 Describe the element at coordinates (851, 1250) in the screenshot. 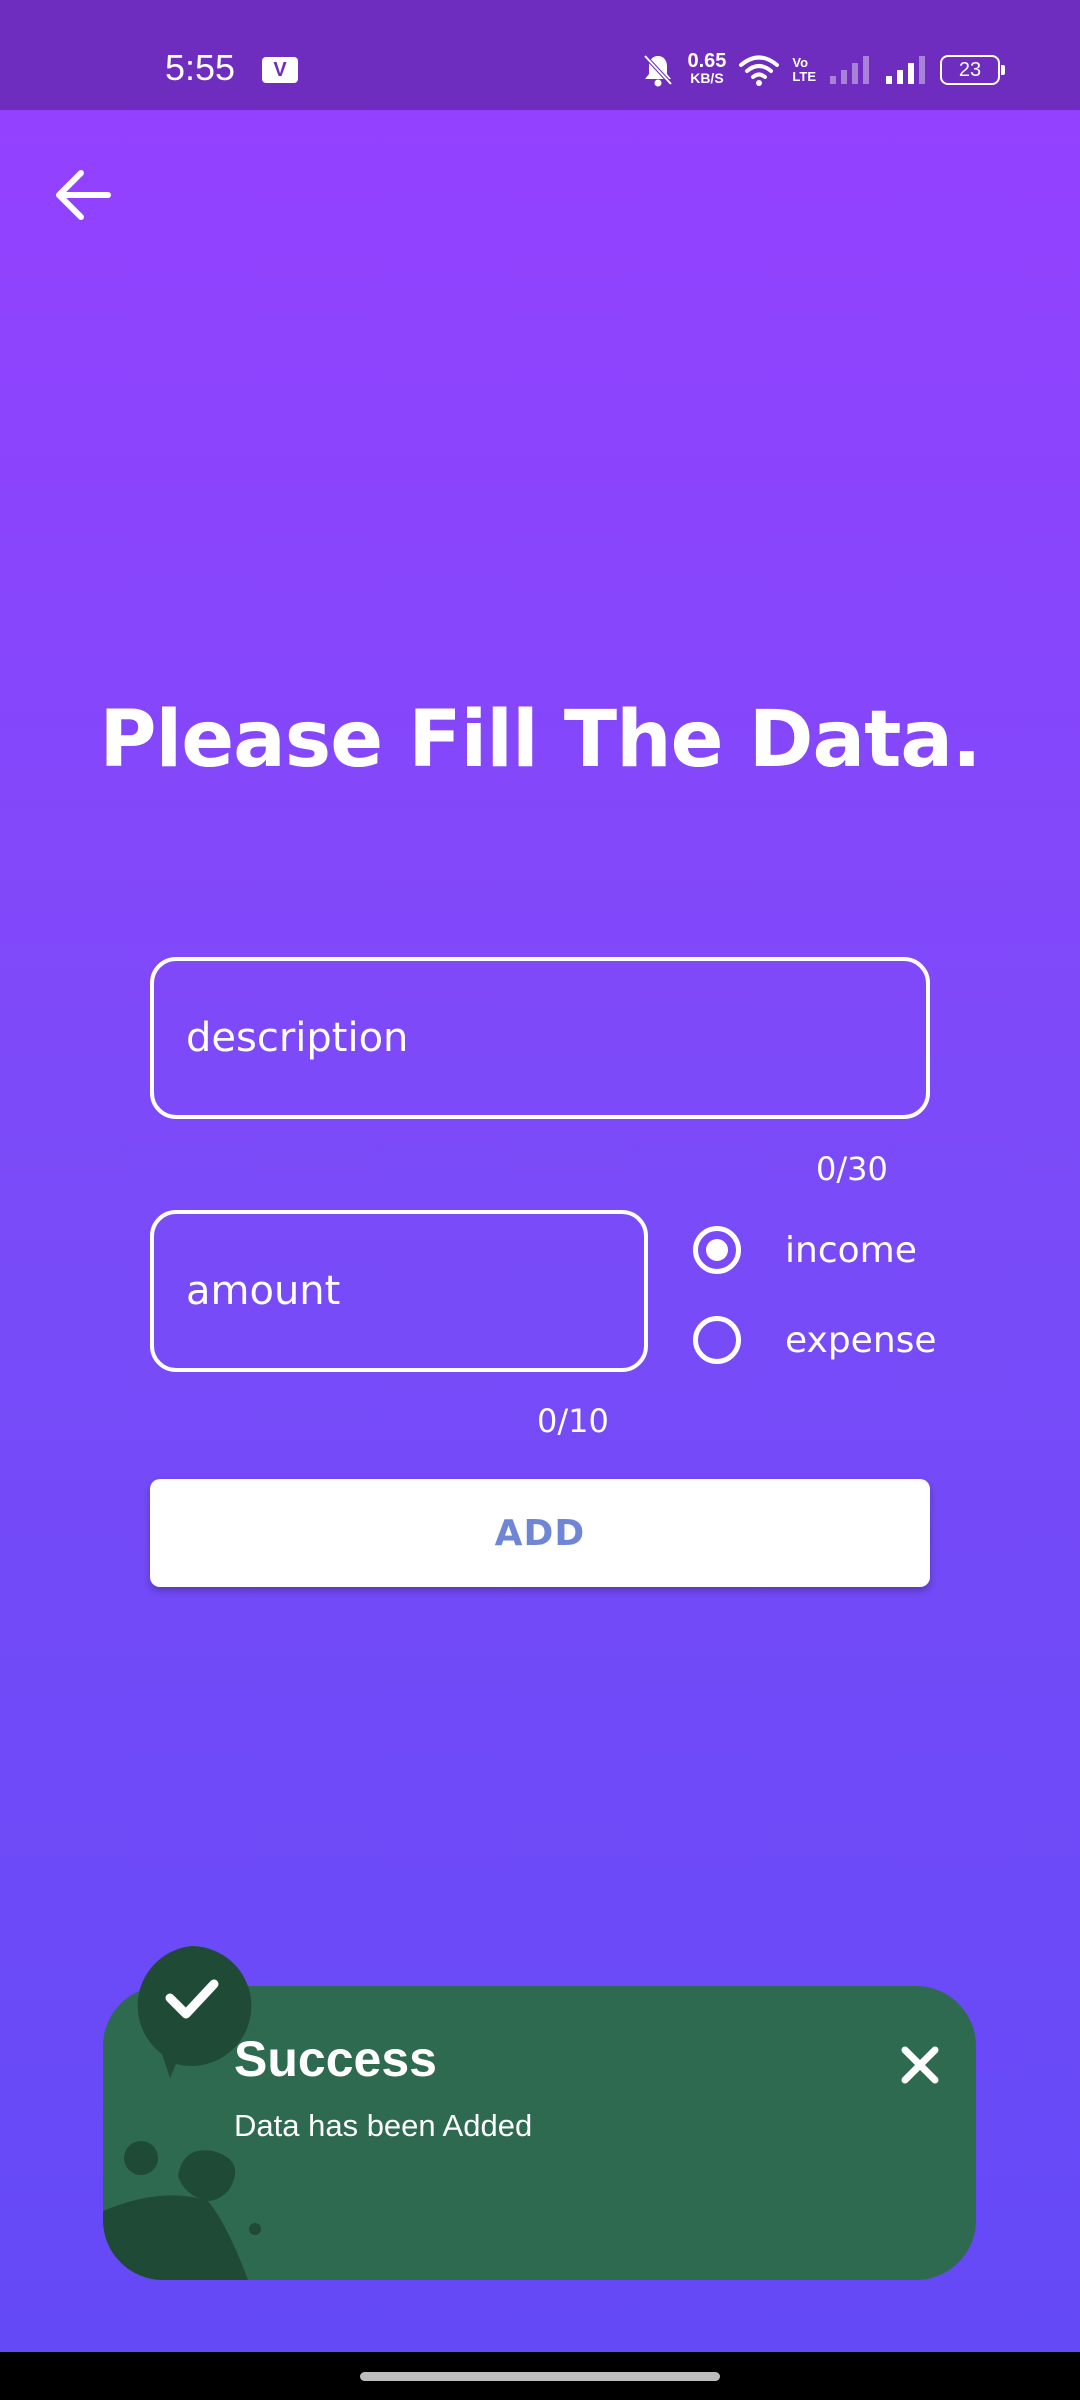

I see `radio-income-label: income` at that location.